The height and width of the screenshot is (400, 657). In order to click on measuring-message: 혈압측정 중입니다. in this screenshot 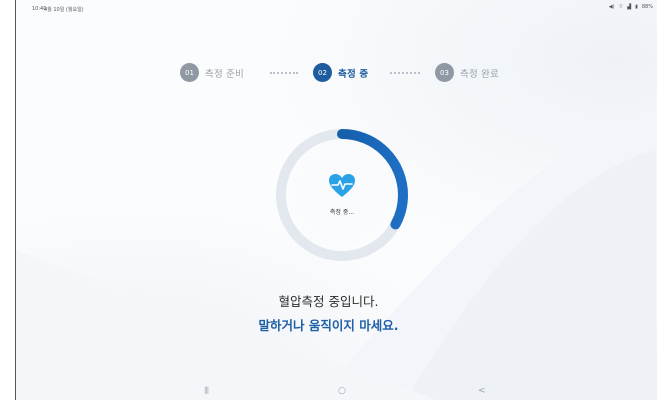, I will do `click(328, 301)`.